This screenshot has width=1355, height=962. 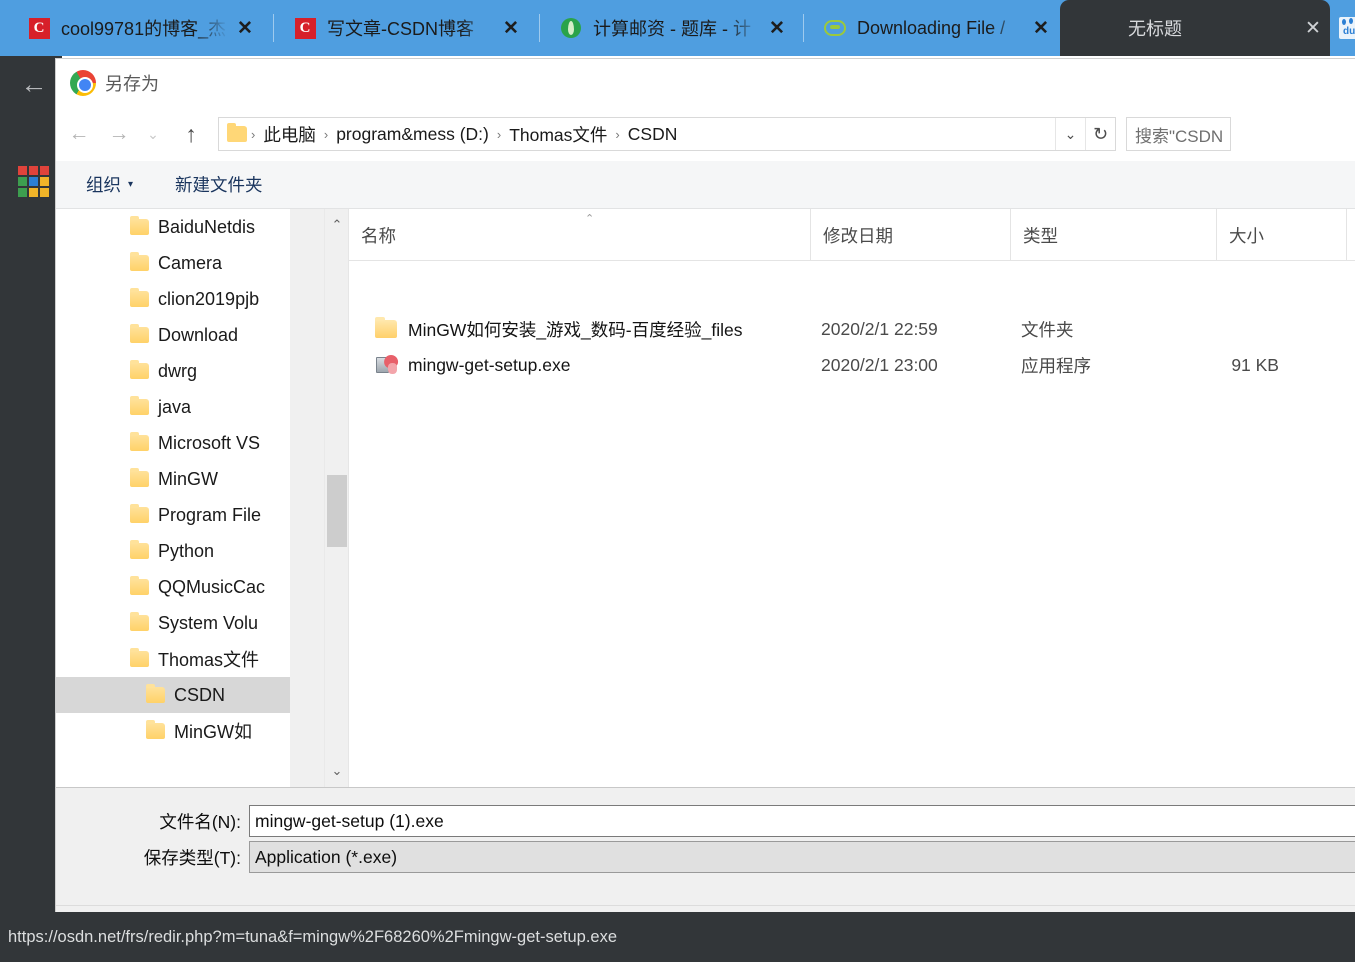 I want to click on tree-item-label: Download, so click(x=198, y=334).